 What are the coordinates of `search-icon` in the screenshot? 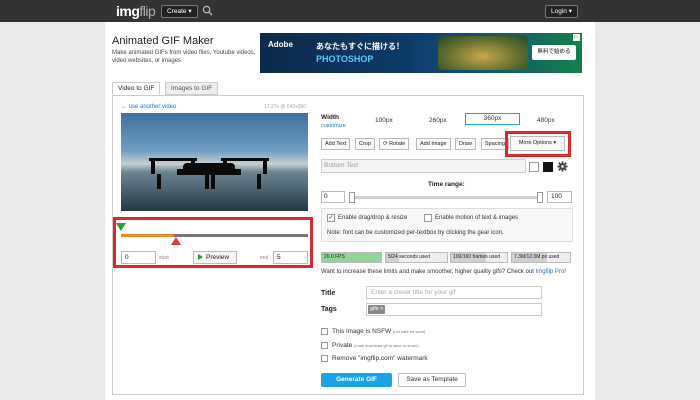 It's located at (207, 10).